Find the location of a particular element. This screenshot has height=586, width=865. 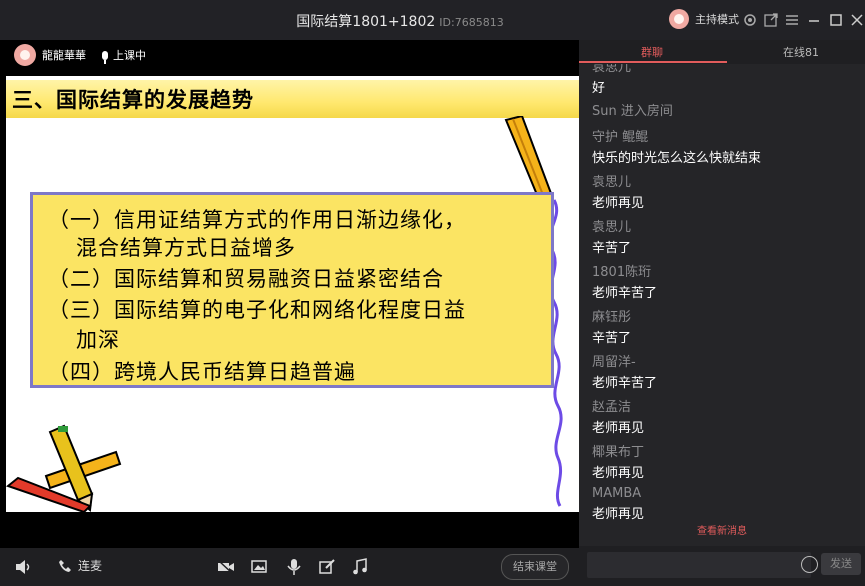

edit-icon is located at coordinates (327, 567).